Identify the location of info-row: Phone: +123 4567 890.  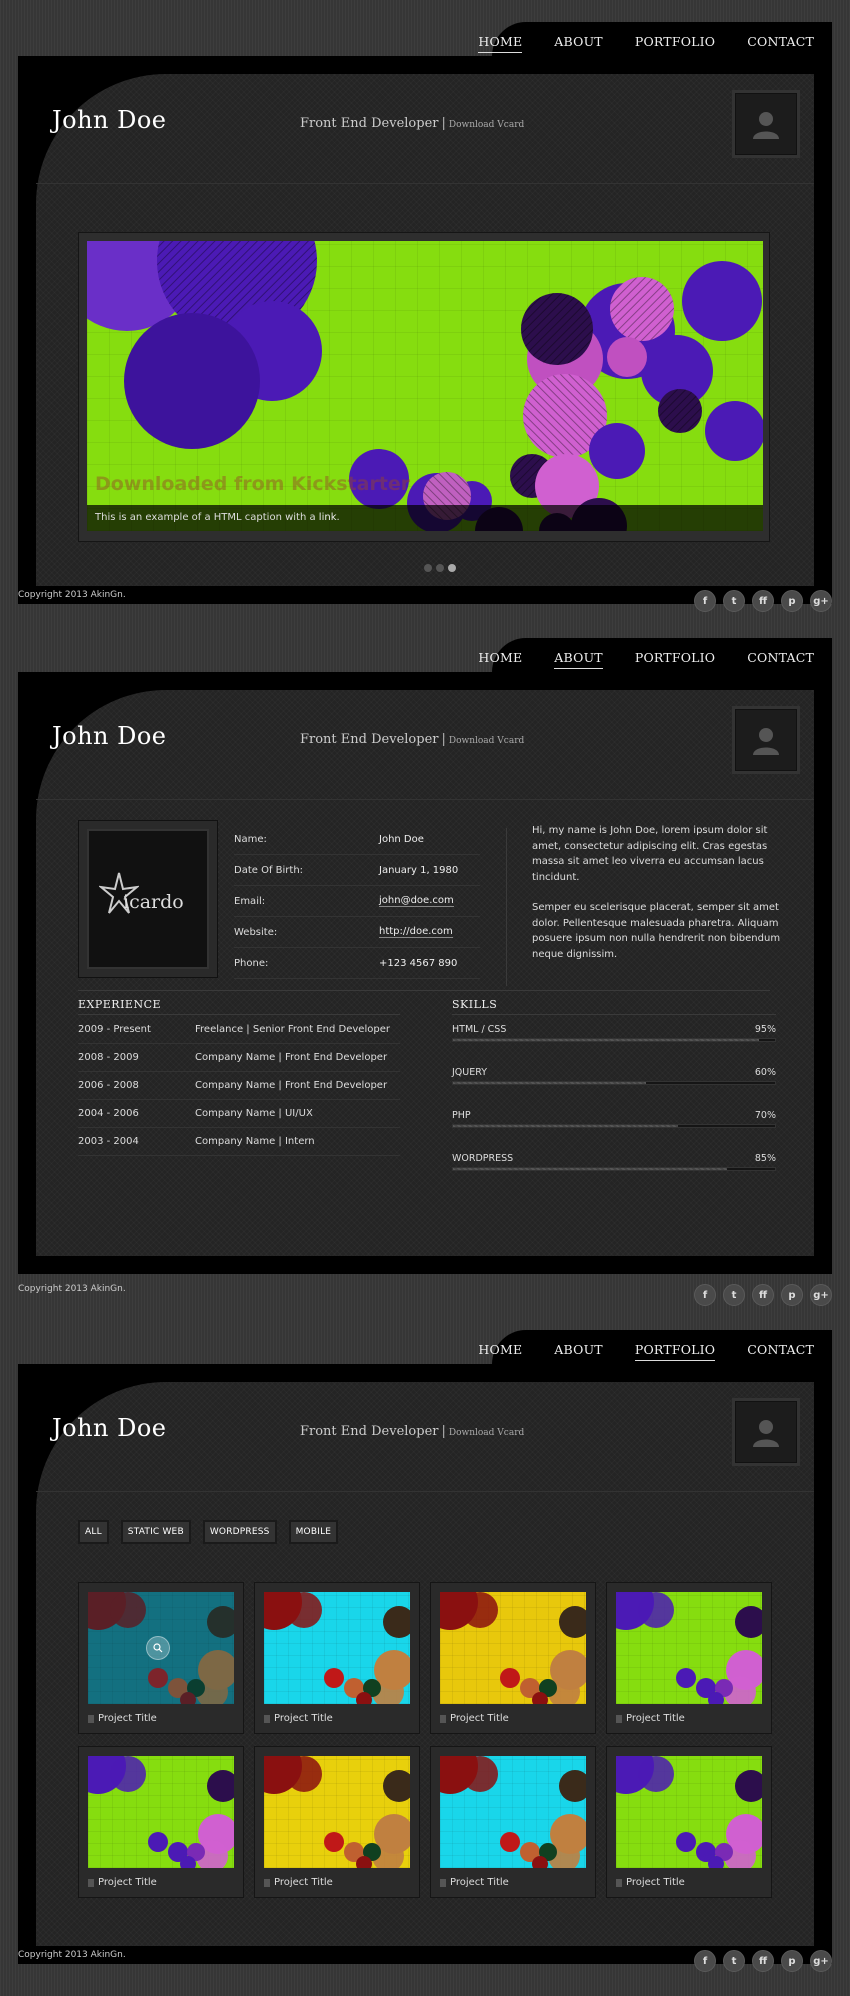
(357, 963).